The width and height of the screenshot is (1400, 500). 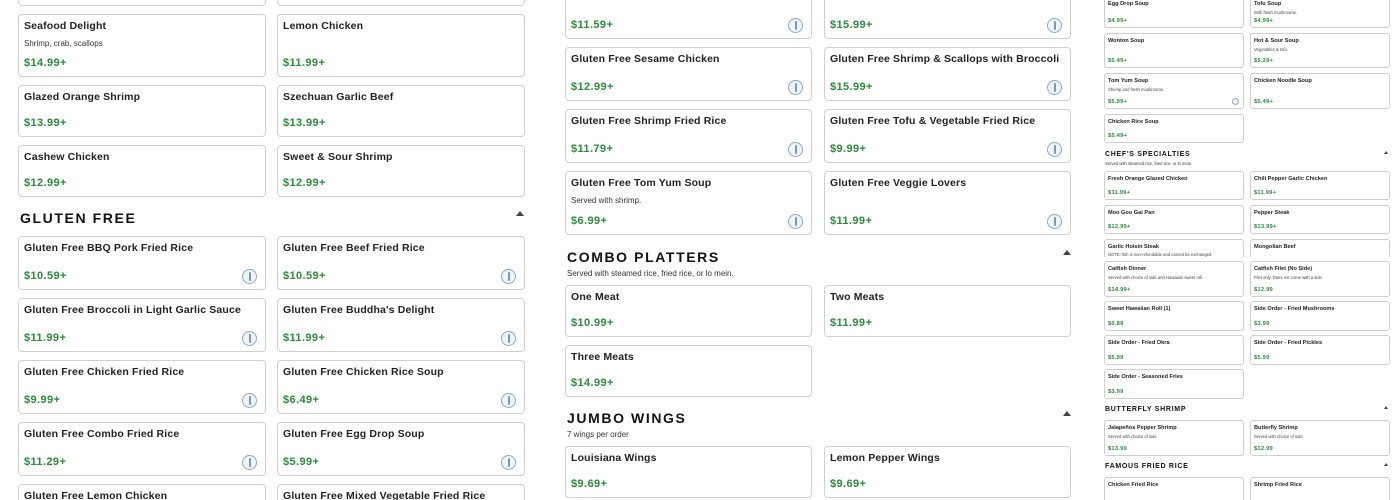 What do you see at coordinates (1174, 488) in the screenshot?
I see `menu-item-card: Chicken Fried Rice` at bounding box center [1174, 488].